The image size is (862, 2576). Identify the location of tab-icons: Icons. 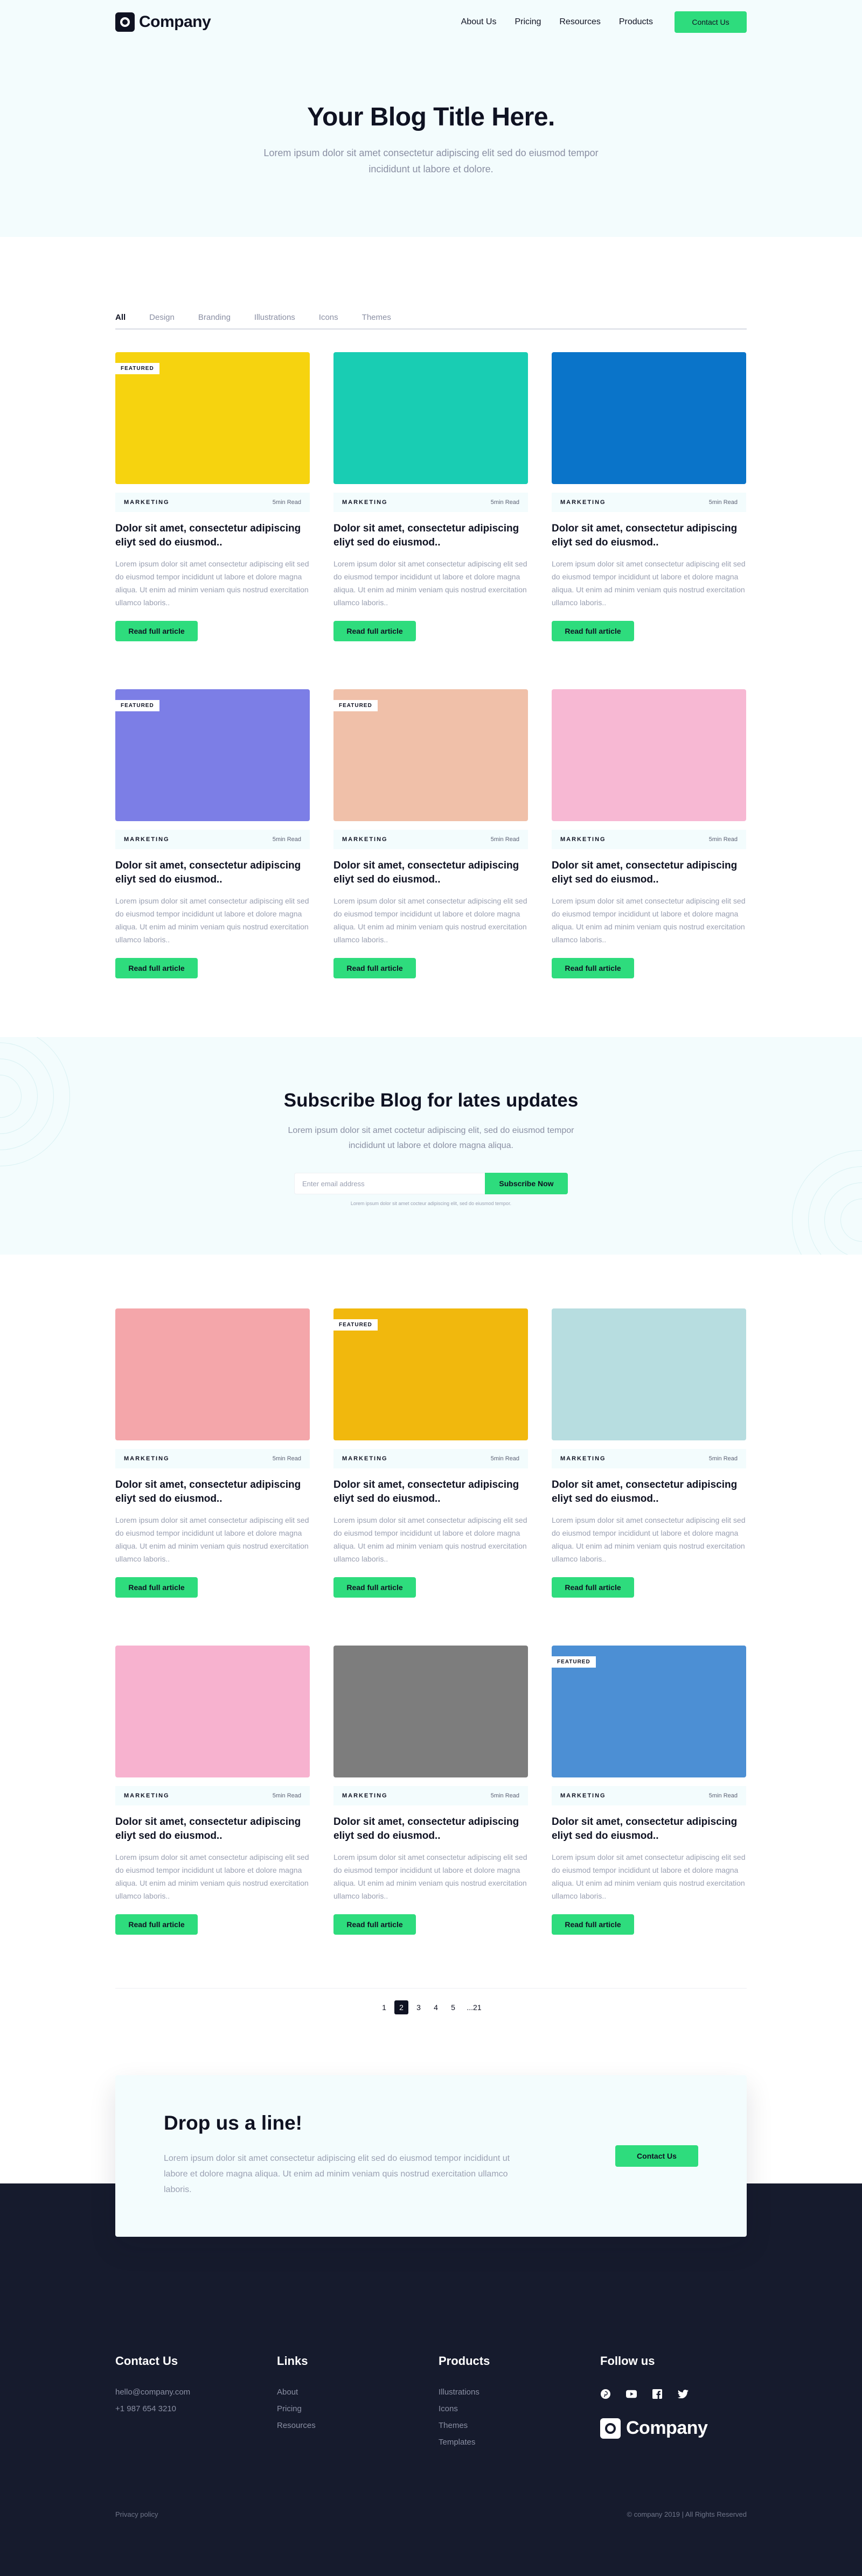
(328, 317).